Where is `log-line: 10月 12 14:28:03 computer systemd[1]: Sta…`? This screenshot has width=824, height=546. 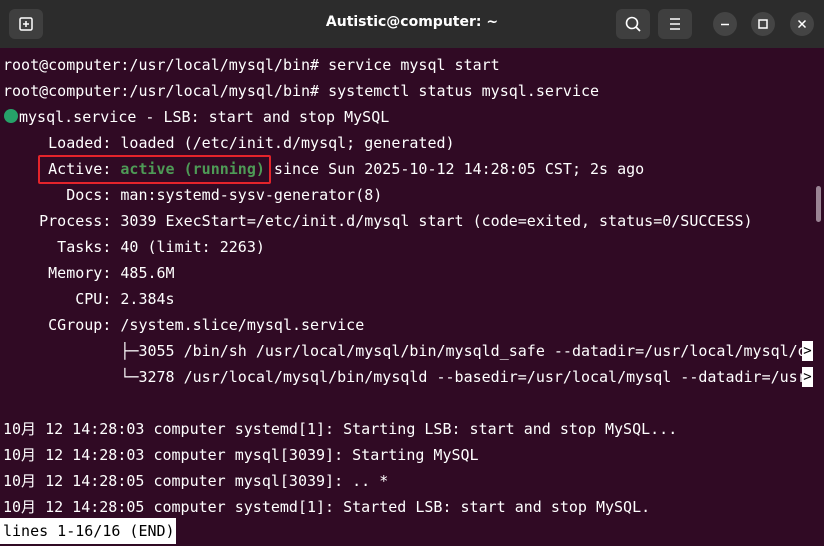 log-line: 10月 12 14:28:03 computer systemd[1]: Sta… is located at coordinates (340, 429).